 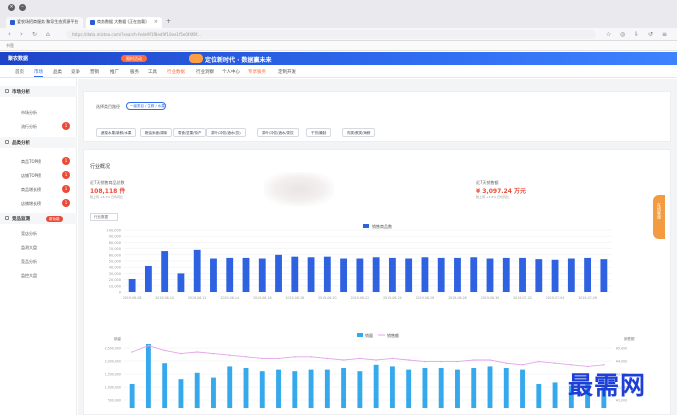 I want to click on menu-item: 行业洞察, so click(x=205, y=72).